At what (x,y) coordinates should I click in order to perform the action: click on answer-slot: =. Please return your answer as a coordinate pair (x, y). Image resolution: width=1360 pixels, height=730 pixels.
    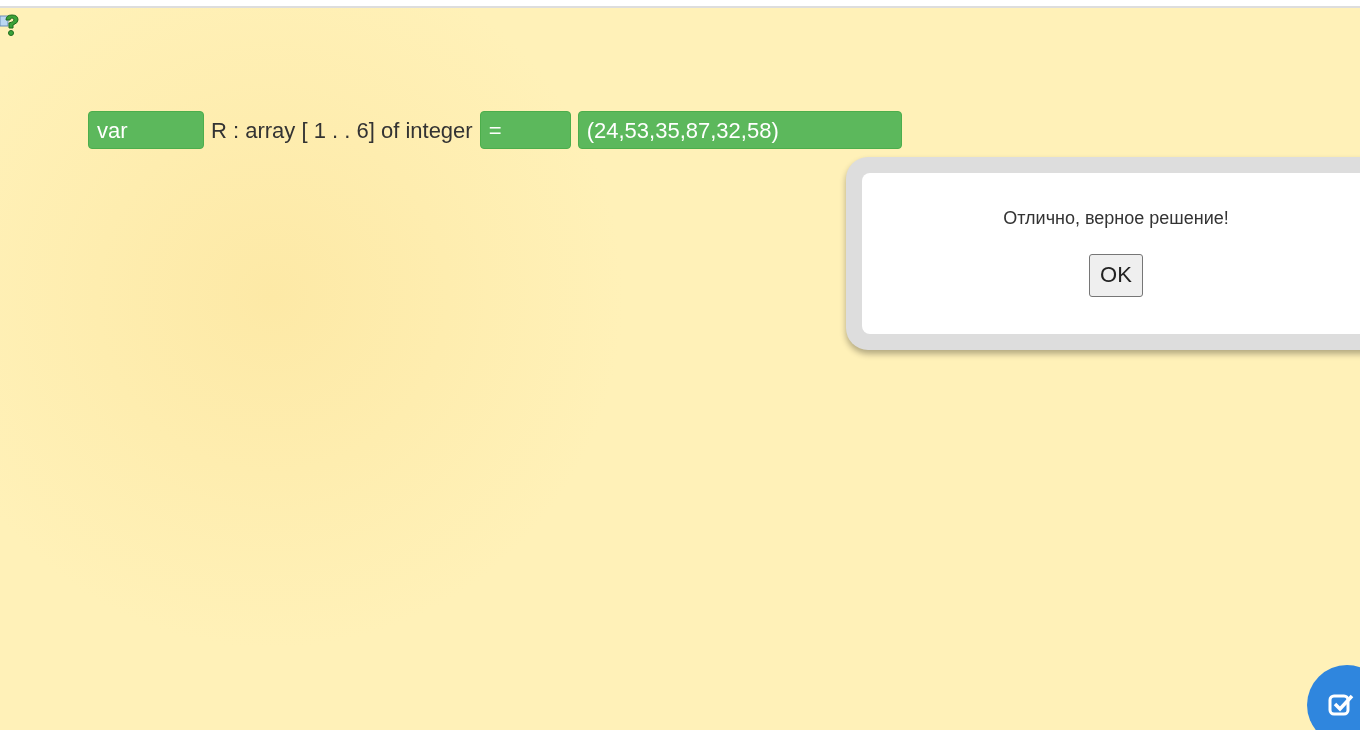
    Looking at the image, I should click on (525, 130).